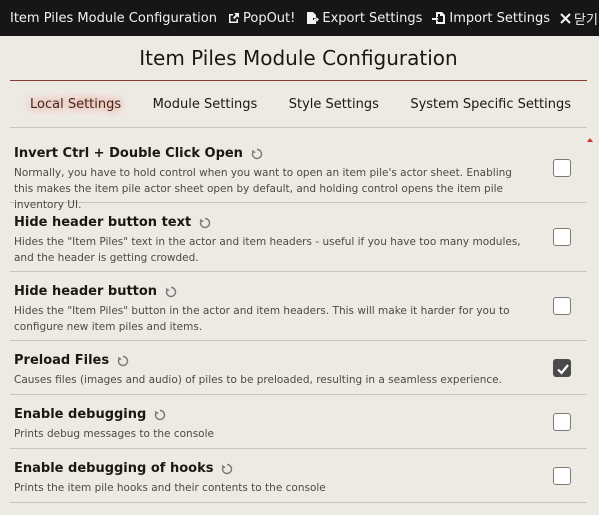  I want to click on setting-label-text: Preload Files, so click(62, 360).